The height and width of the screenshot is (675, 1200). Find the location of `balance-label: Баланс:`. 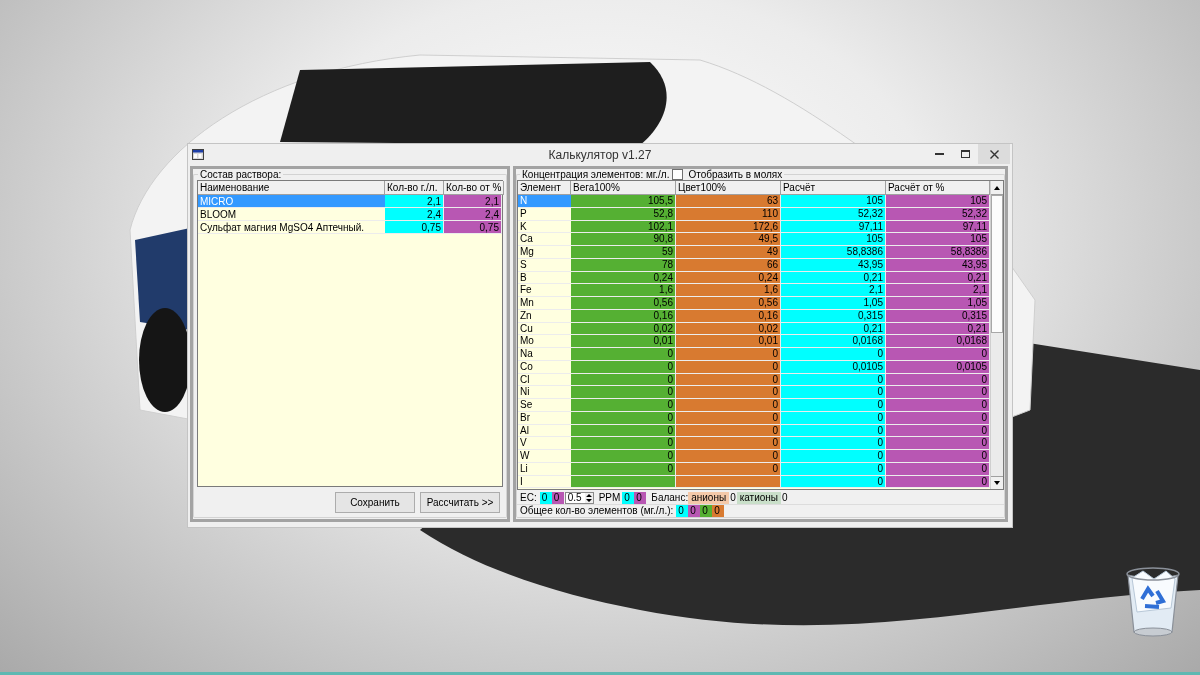

balance-label: Баланс: is located at coordinates (670, 497).